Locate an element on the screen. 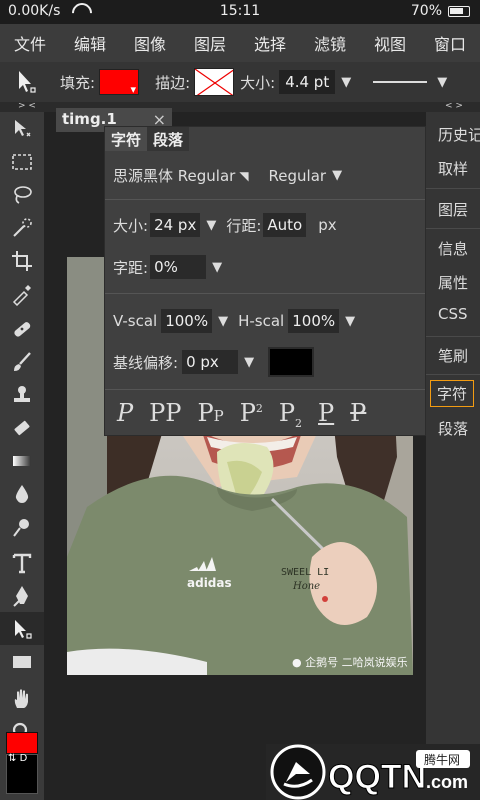  stroke-style-sample is located at coordinates (400, 82).